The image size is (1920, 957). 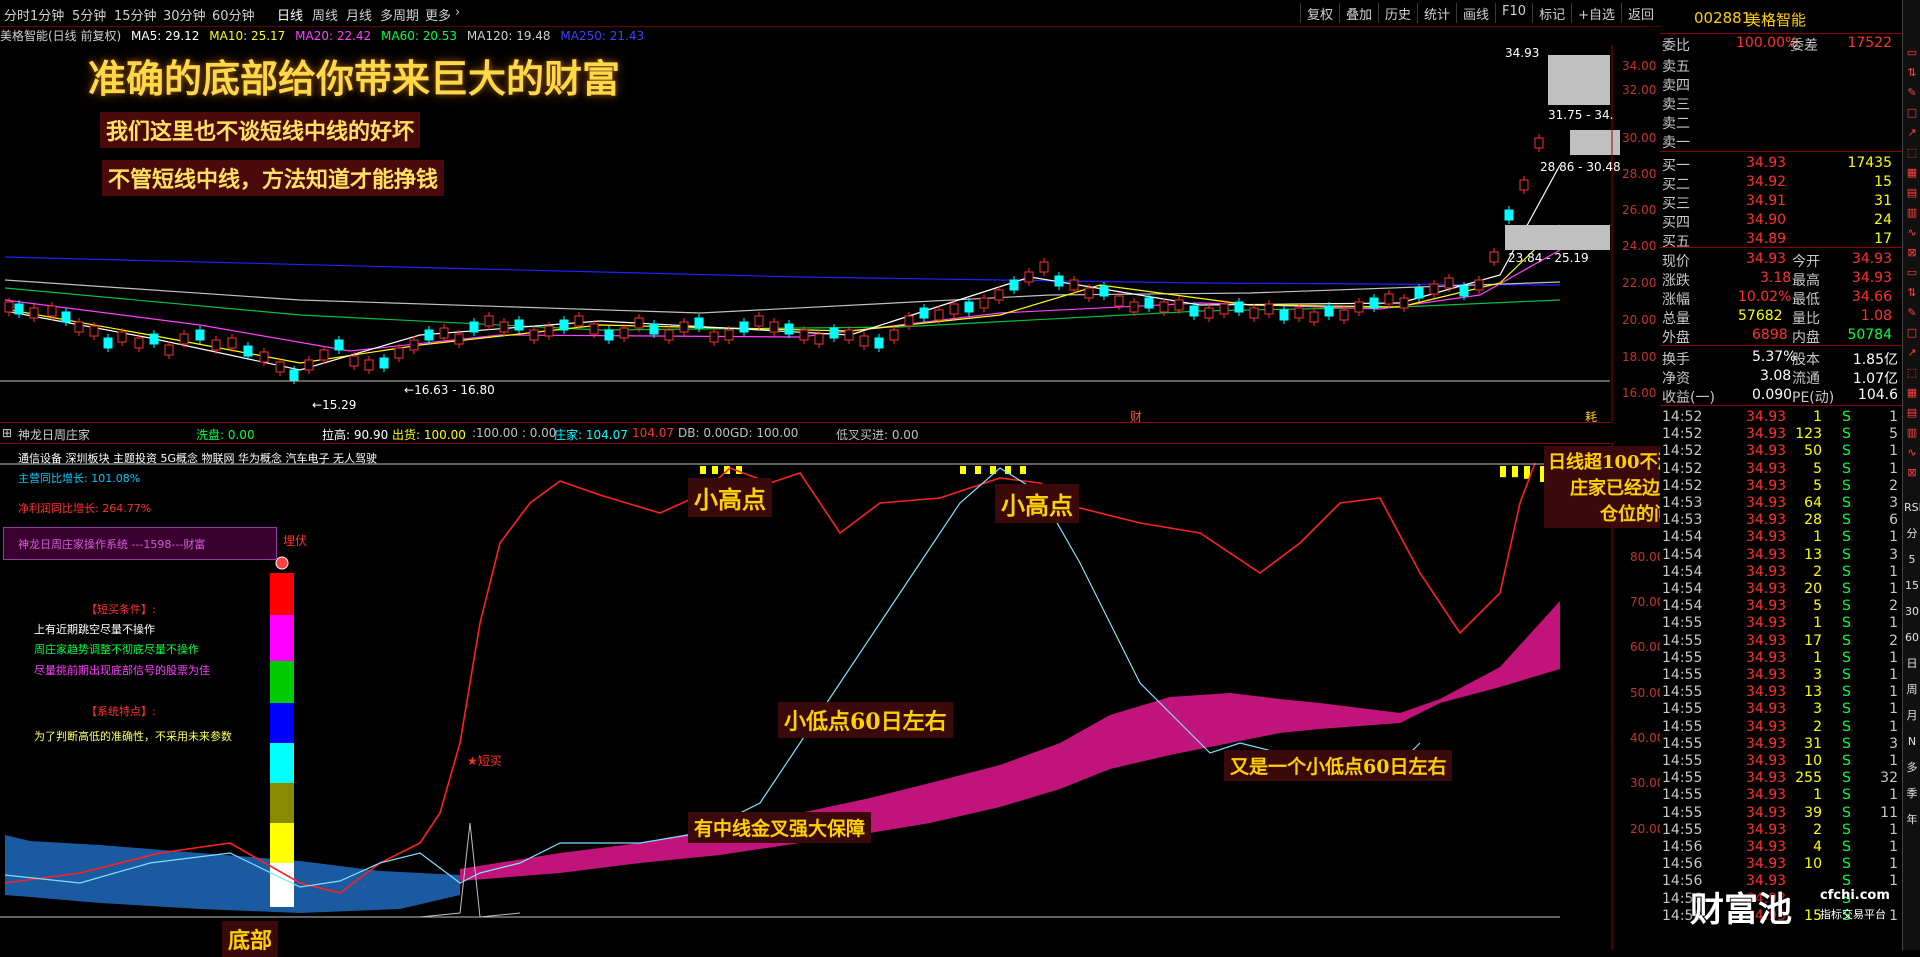 I want to click on mark-button: 标记, so click(x=1551, y=13).